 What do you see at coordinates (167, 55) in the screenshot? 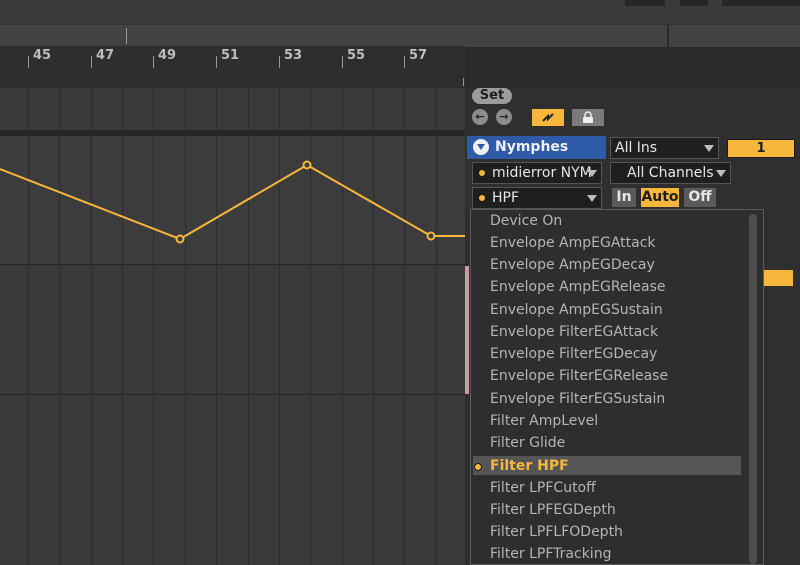
I see `ruler-label: 49` at bounding box center [167, 55].